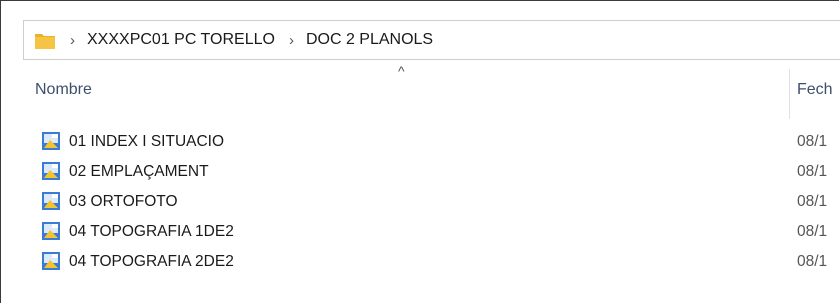 The height and width of the screenshot is (304, 840). I want to click on file-row: 03 ORTOFOTO 08/1, so click(431, 202).